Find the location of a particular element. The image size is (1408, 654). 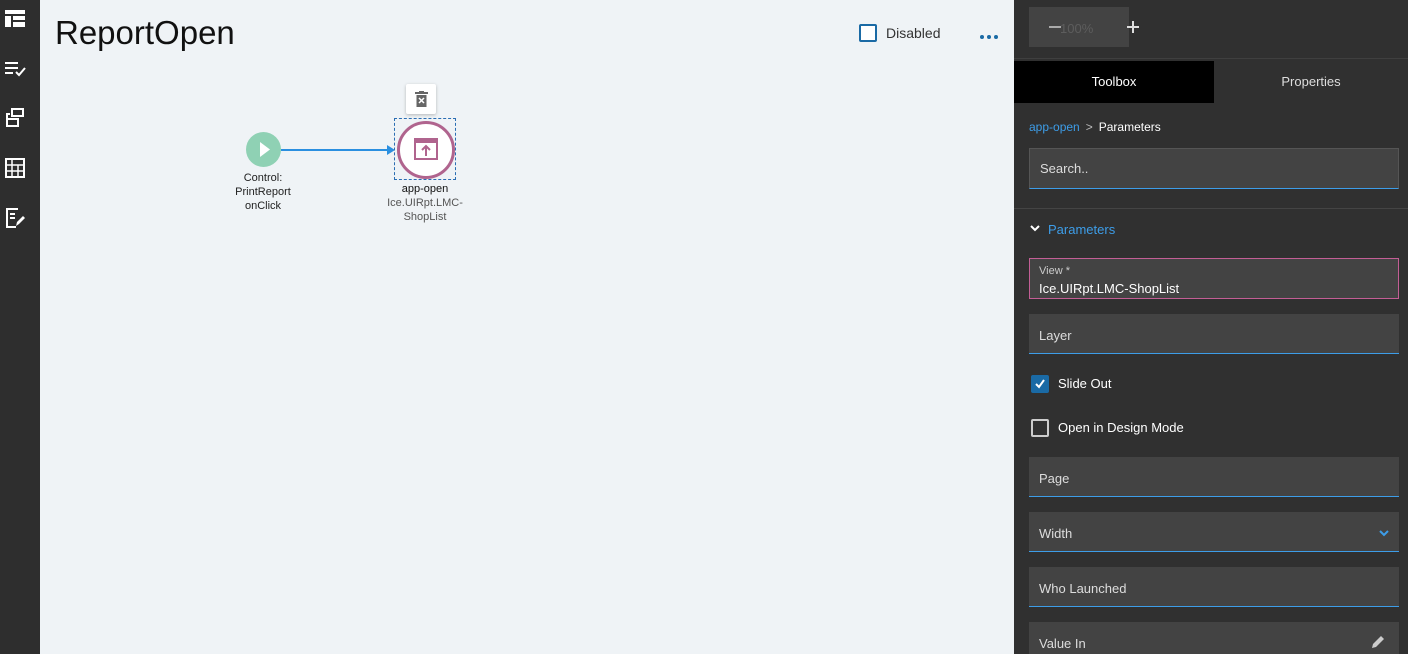

divider is located at coordinates (1211, 58).